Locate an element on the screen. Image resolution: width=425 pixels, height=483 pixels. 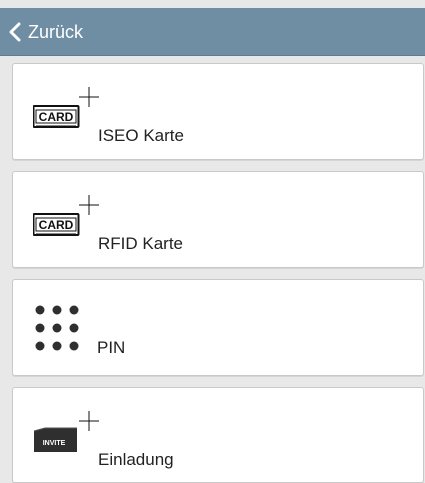
top-bar: Zurück is located at coordinates (212, 32).